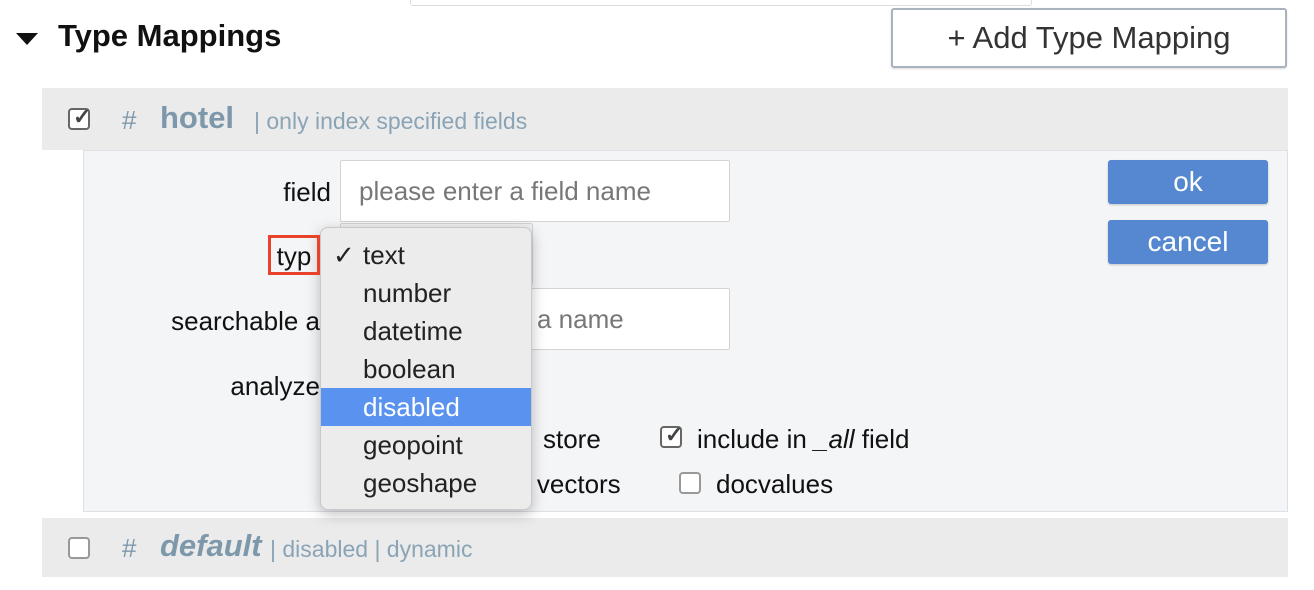 The image size is (1314, 590). Describe the element at coordinates (426, 331) in the screenshot. I see `type-option-datetime: datetime` at that location.